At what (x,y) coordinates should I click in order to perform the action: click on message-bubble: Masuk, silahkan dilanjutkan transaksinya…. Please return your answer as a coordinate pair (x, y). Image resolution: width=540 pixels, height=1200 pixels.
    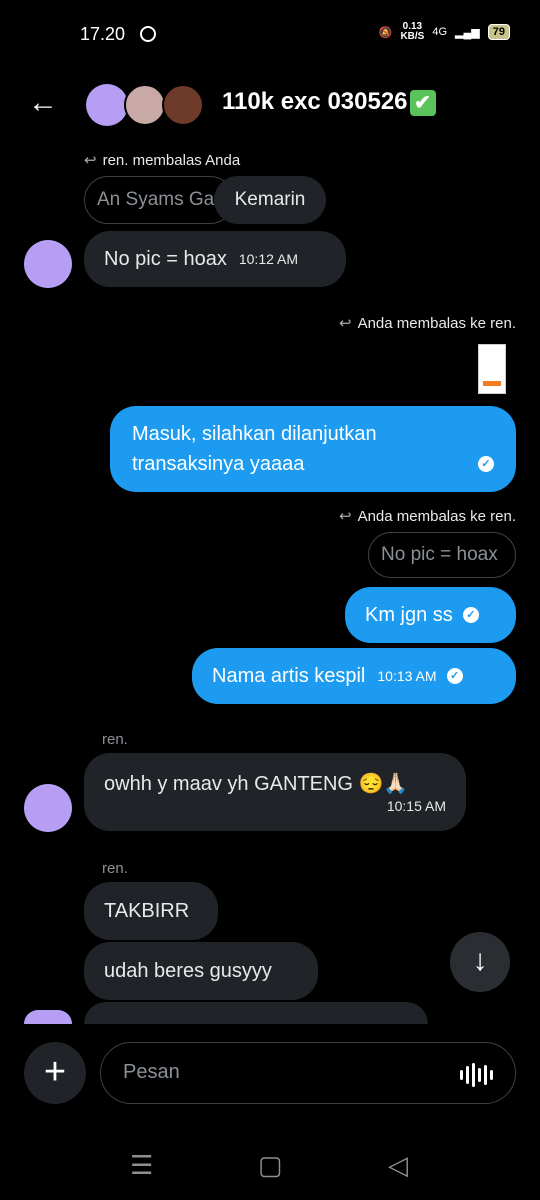
    Looking at the image, I should click on (313, 449).